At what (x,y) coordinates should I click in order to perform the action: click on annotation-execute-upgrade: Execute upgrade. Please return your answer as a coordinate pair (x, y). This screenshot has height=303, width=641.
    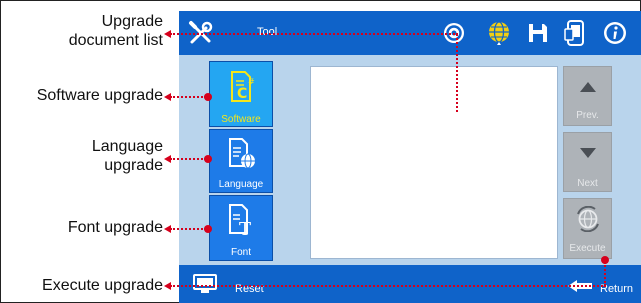
    Looking at the image, I should click on (102, 285).